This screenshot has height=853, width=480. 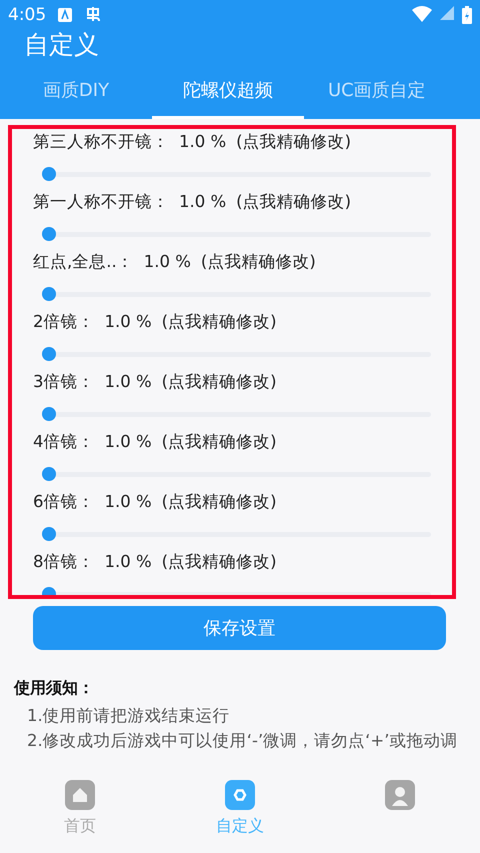 I want to click on notice-text: 1.使用前请把游戏结束运行, so click(x=128, y=716).